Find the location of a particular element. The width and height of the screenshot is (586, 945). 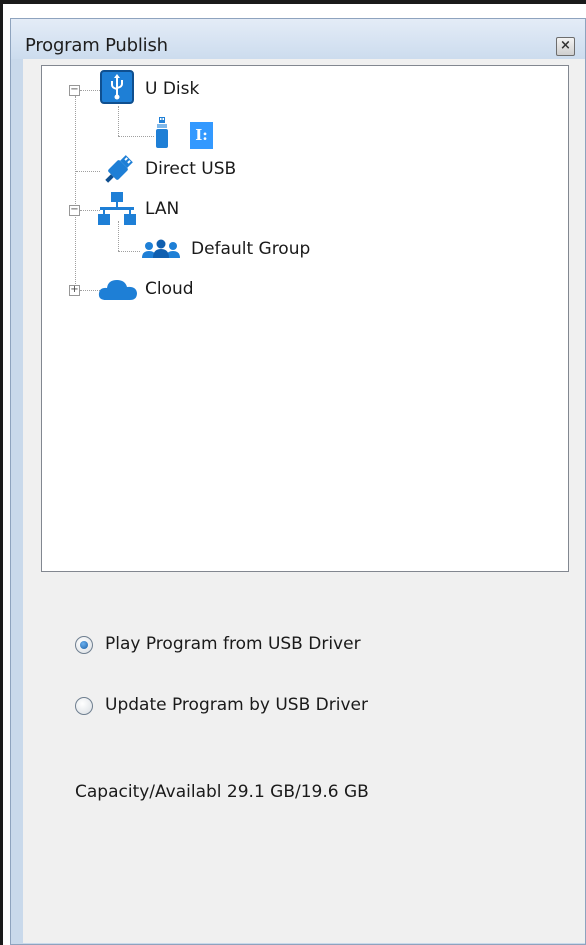

radio-button-checked is located at coordinates (84, 645).